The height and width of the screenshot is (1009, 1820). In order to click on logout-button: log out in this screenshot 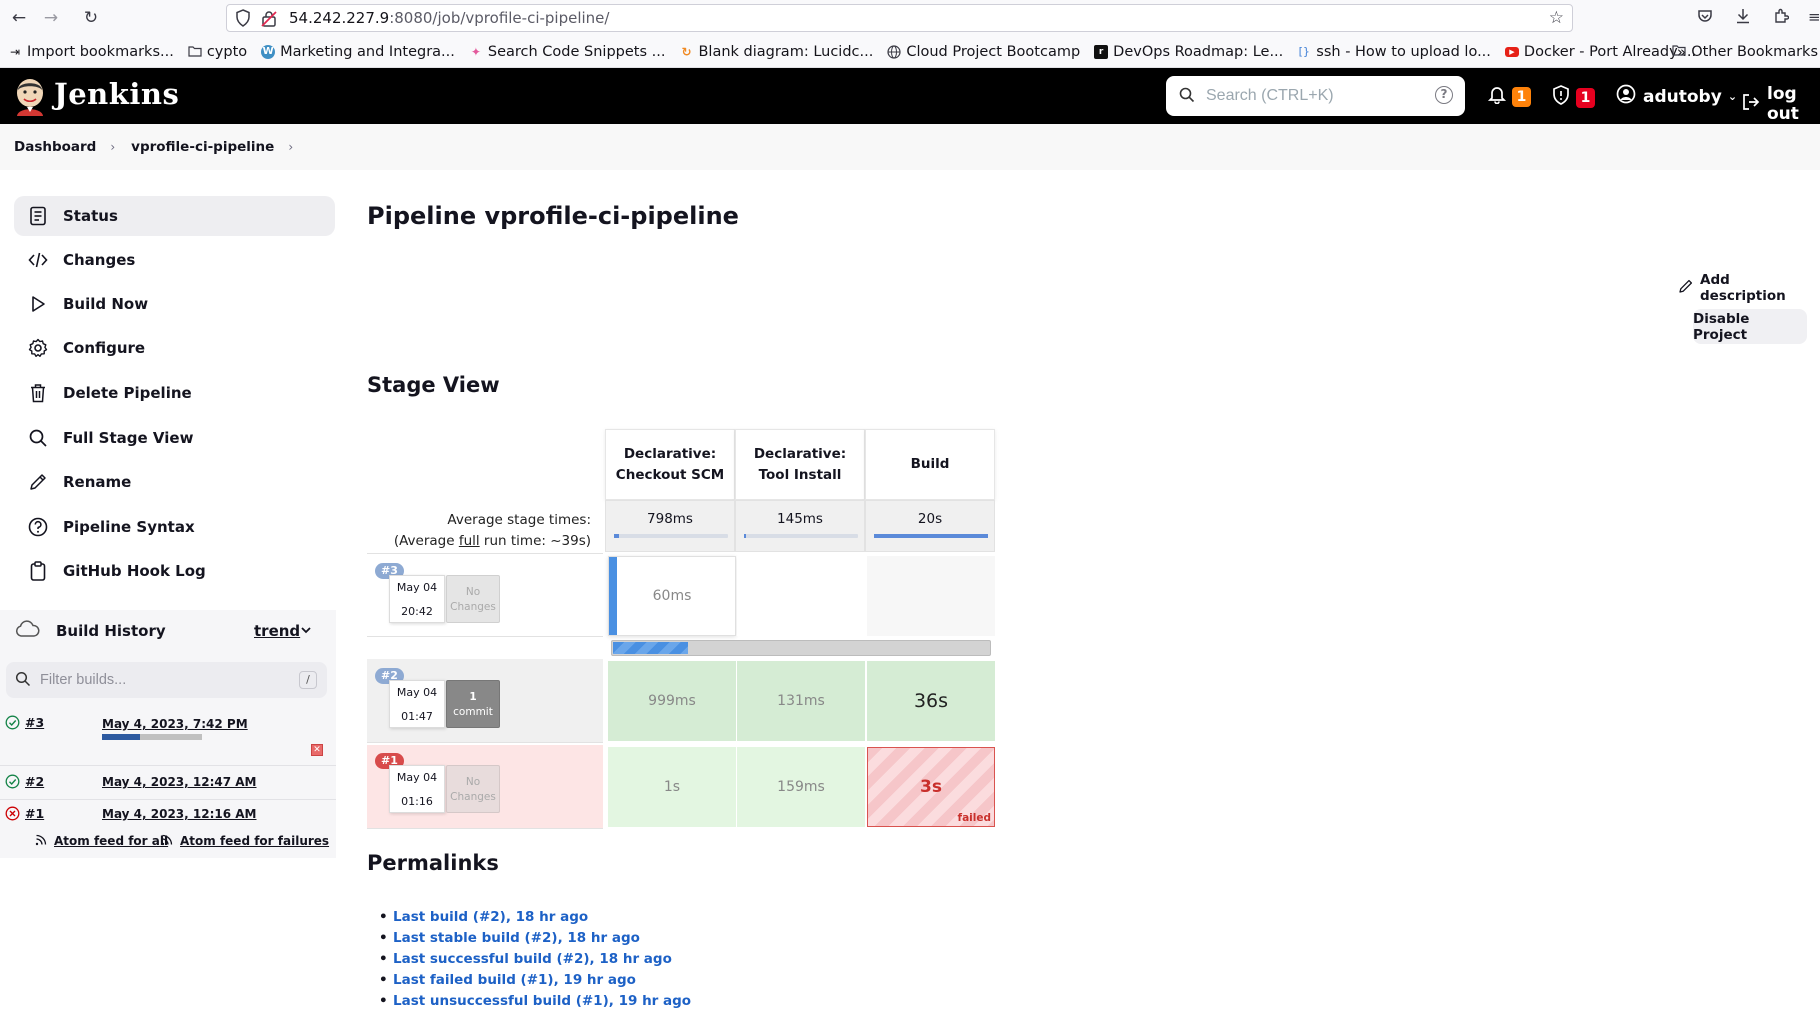, I will do `click(1780, 104)`.